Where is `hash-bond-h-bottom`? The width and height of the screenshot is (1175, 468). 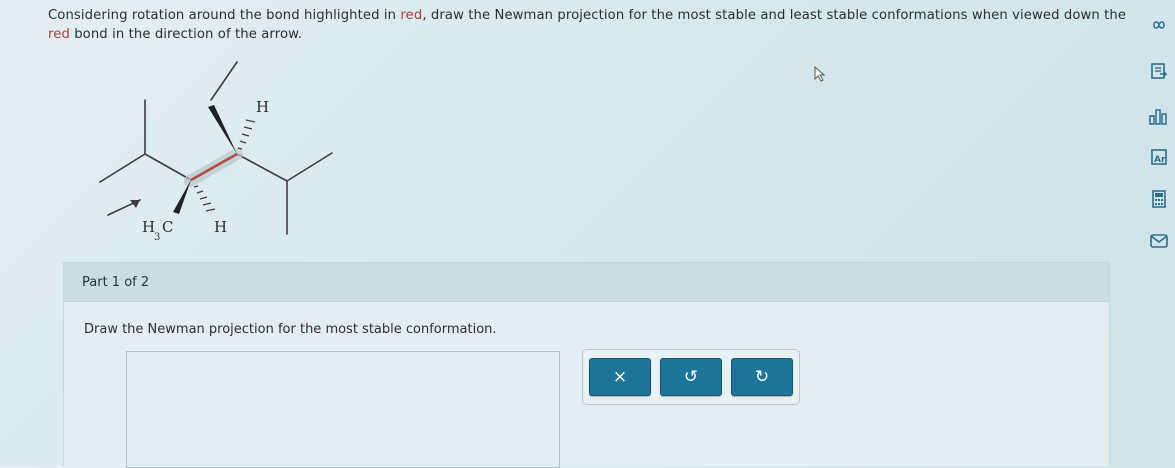
hash-bond-h-bottom is located at coordinates (204, 198).